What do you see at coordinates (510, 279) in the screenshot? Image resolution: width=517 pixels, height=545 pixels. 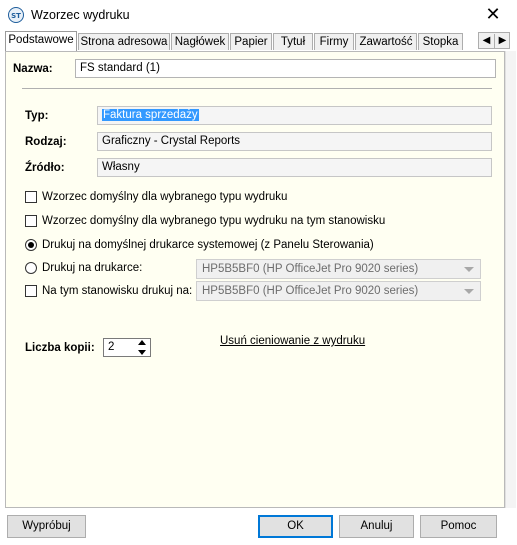 I see `panel-edge` at bounding box center [510, 279].